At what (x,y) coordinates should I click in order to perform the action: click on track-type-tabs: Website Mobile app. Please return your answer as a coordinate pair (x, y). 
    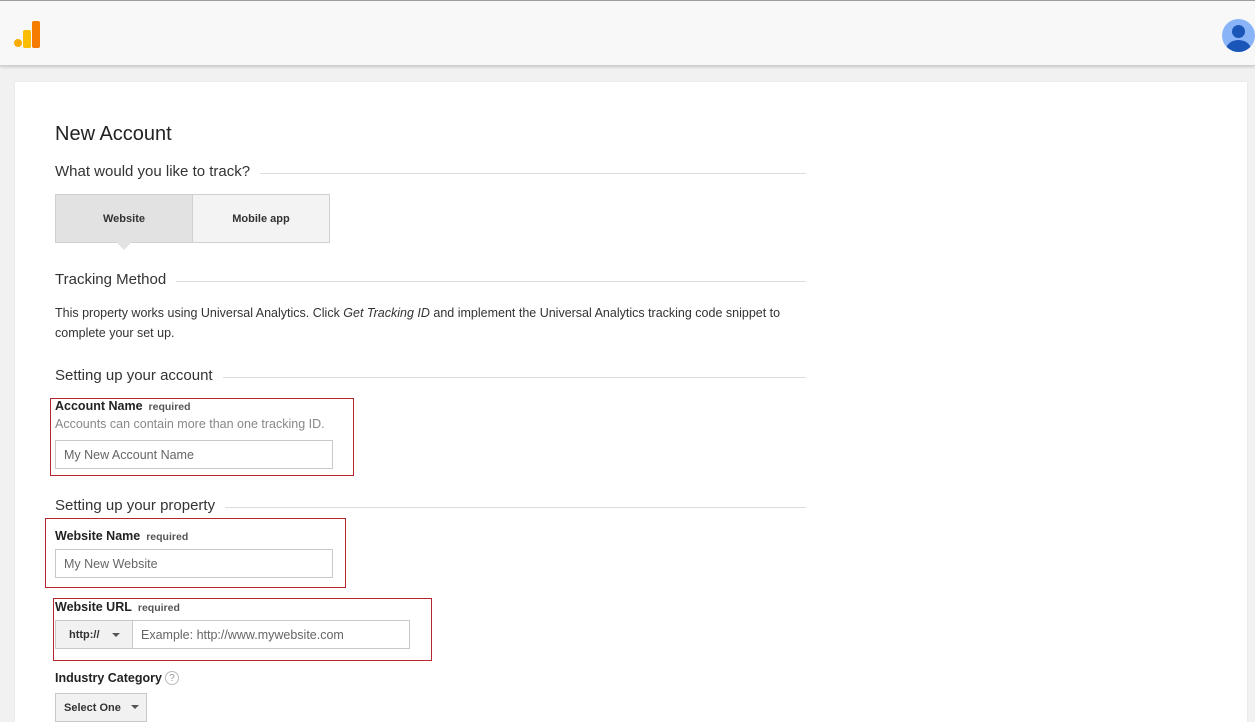
    Looking at the image, I should click on (192, 218).